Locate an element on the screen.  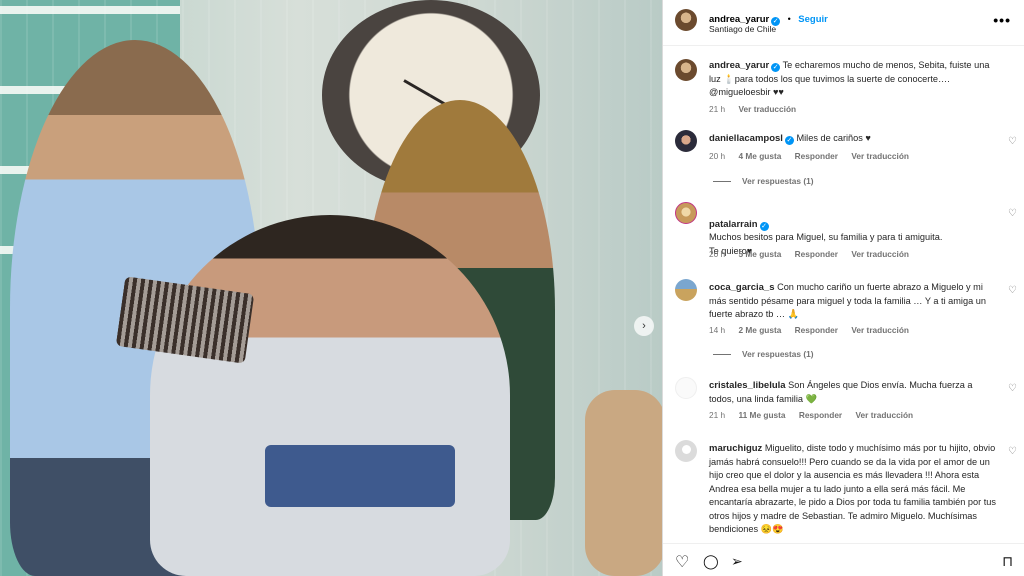
save-icon: ⊓ is located at coordinates (1007, 561).